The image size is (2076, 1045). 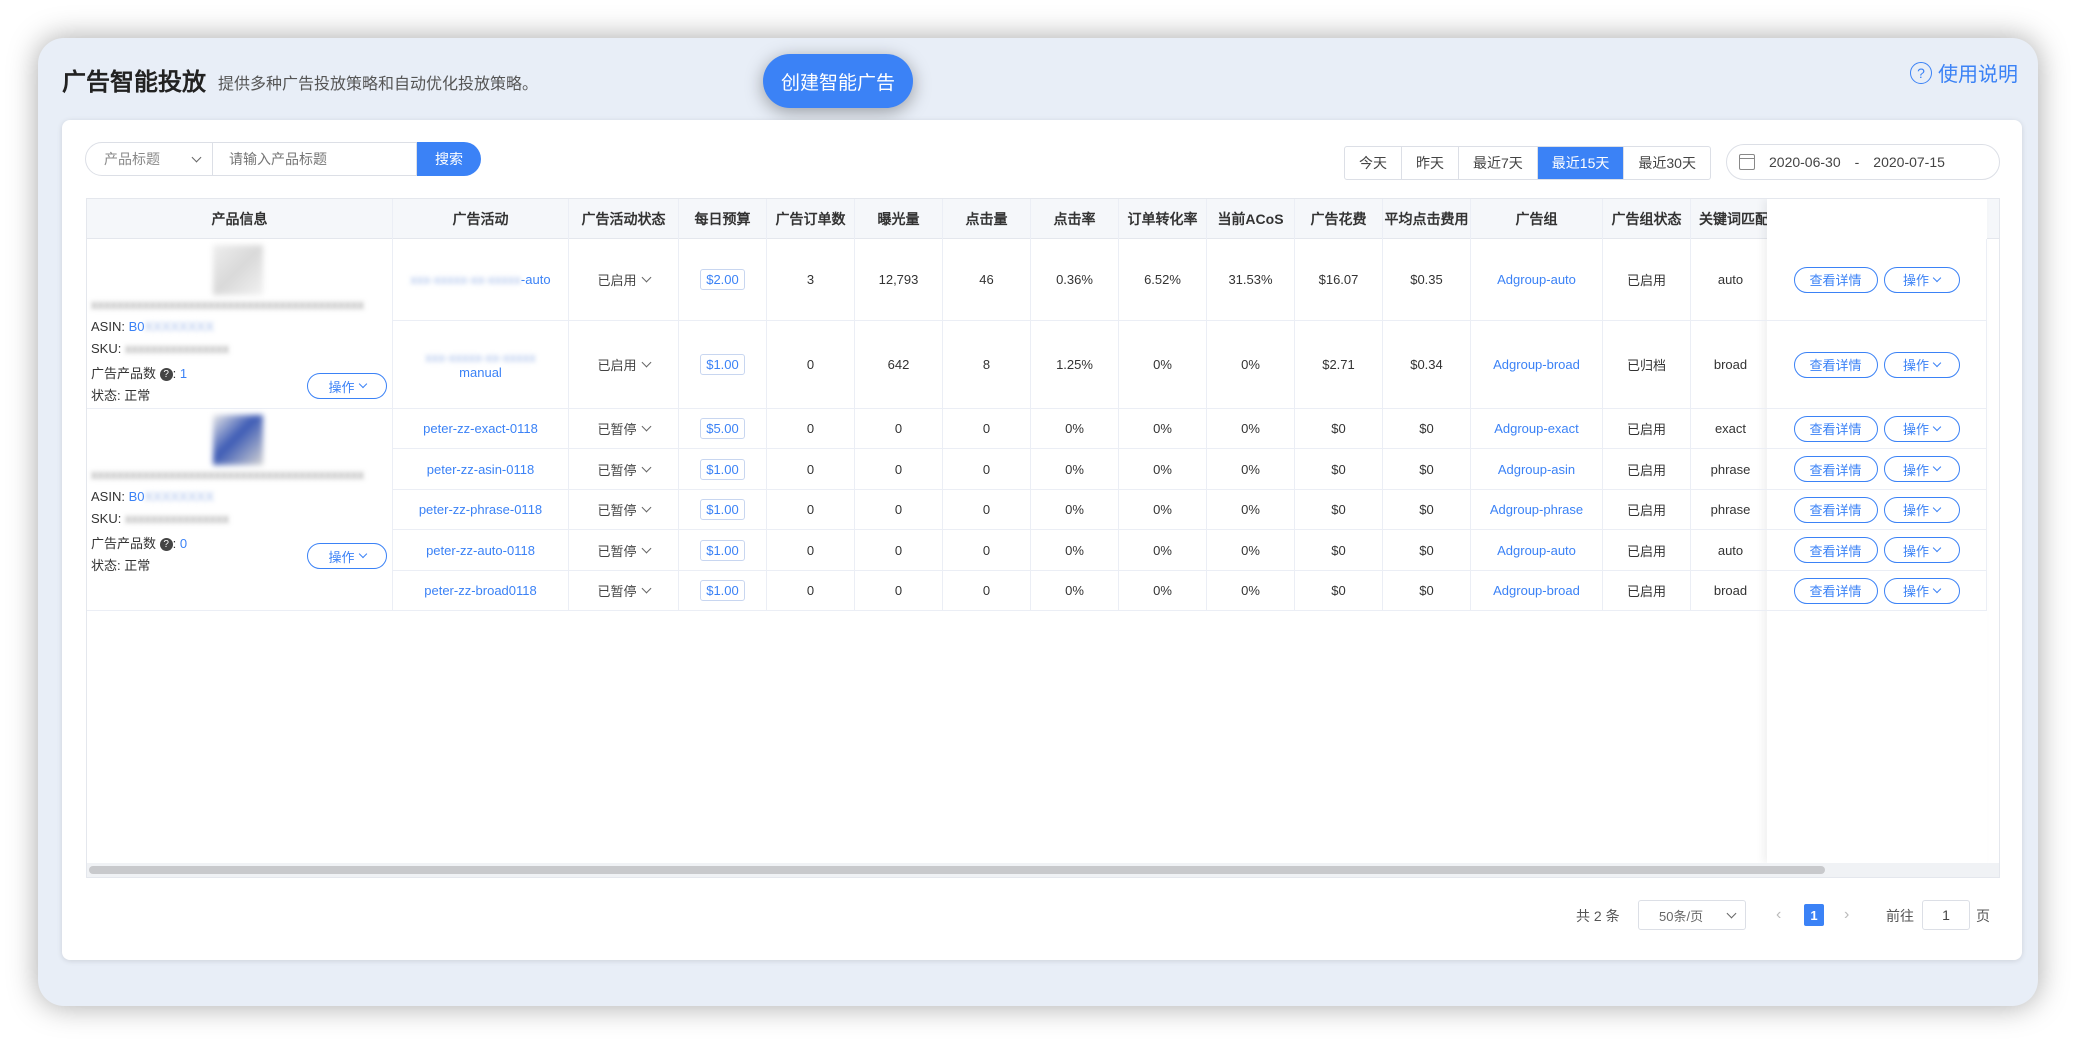 I want to click on table-cell-cvr: 6.52%, so click(x=1163, y=280).